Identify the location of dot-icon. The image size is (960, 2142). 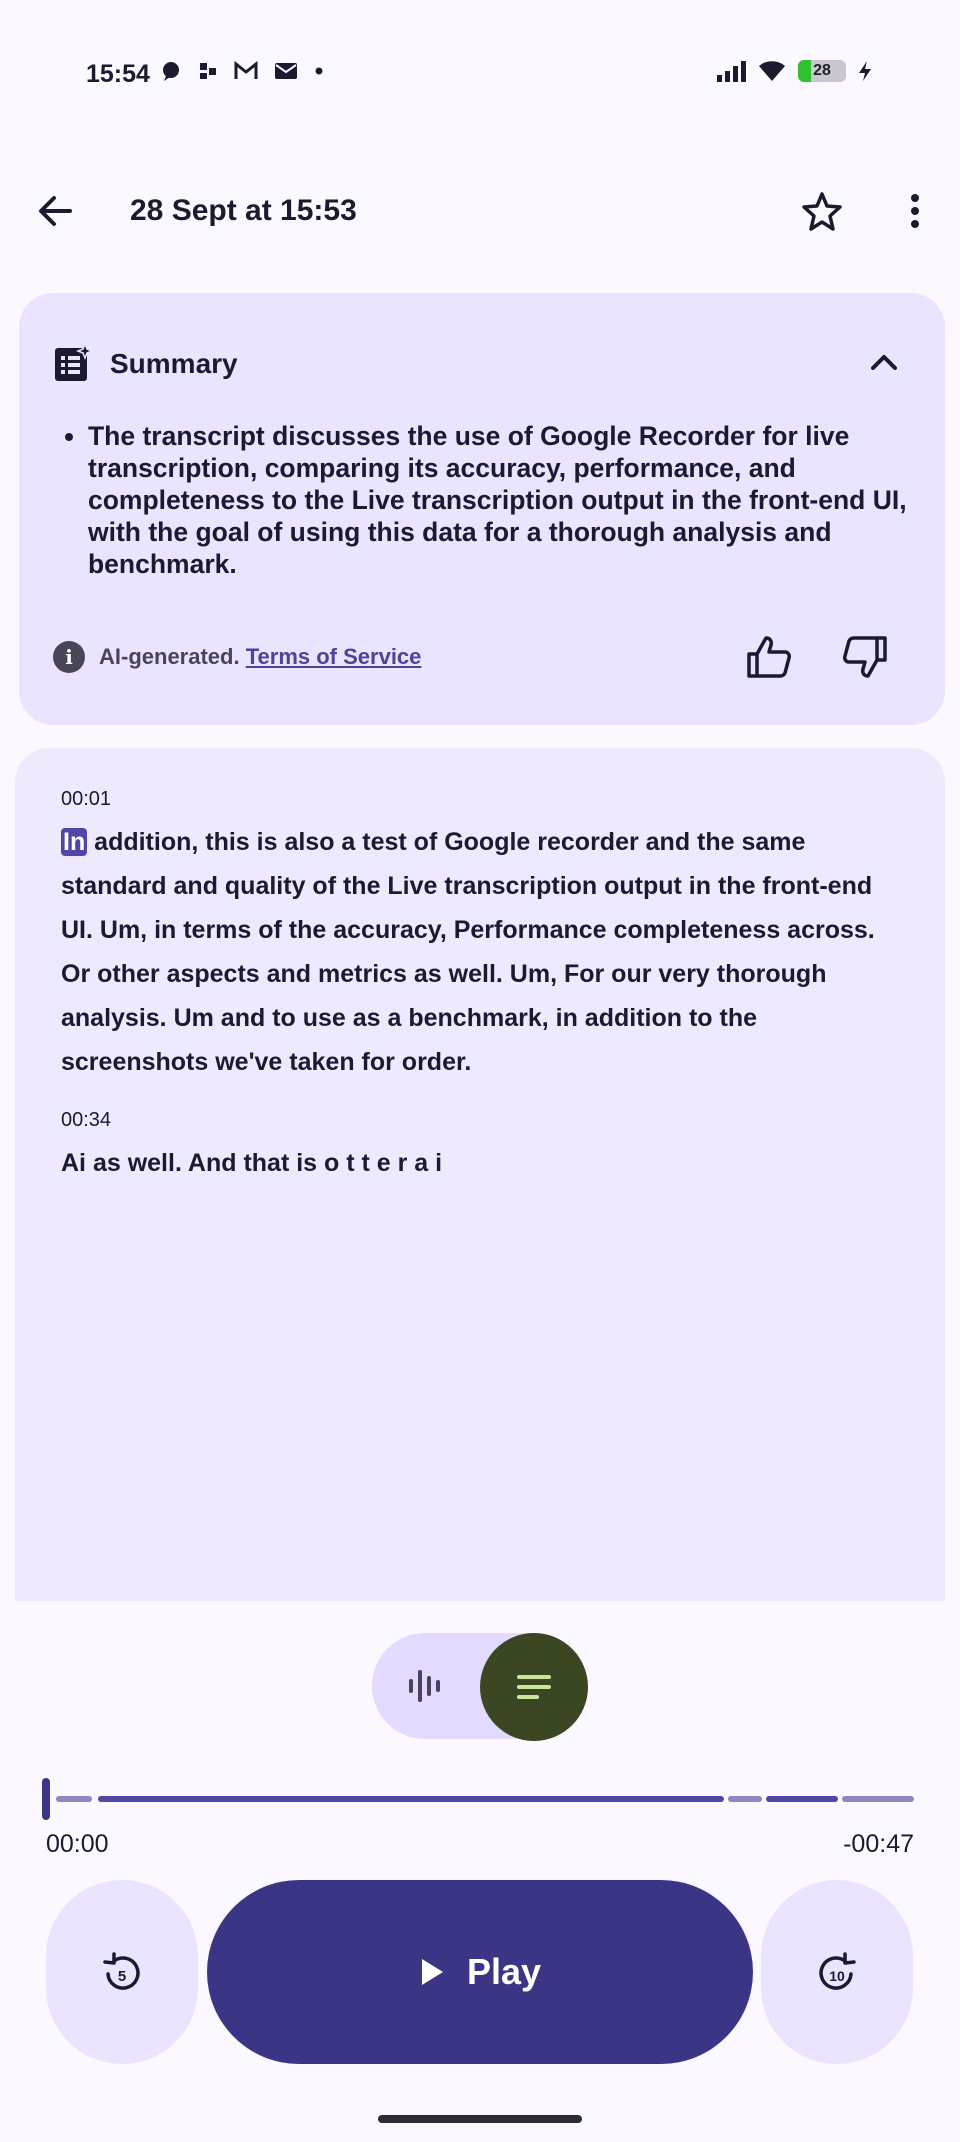
(319, 71).